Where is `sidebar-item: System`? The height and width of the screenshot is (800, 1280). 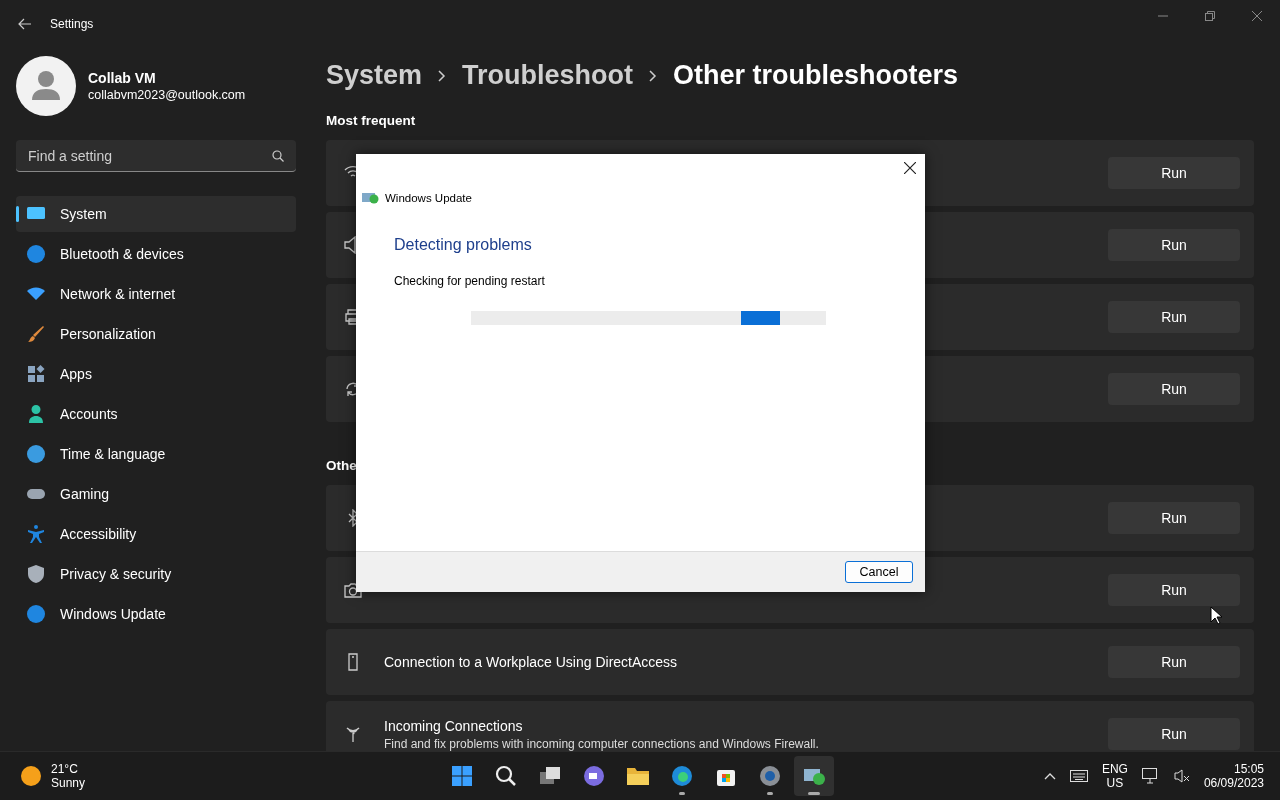 sidebar-item: System is located at coordinates (156, 214).